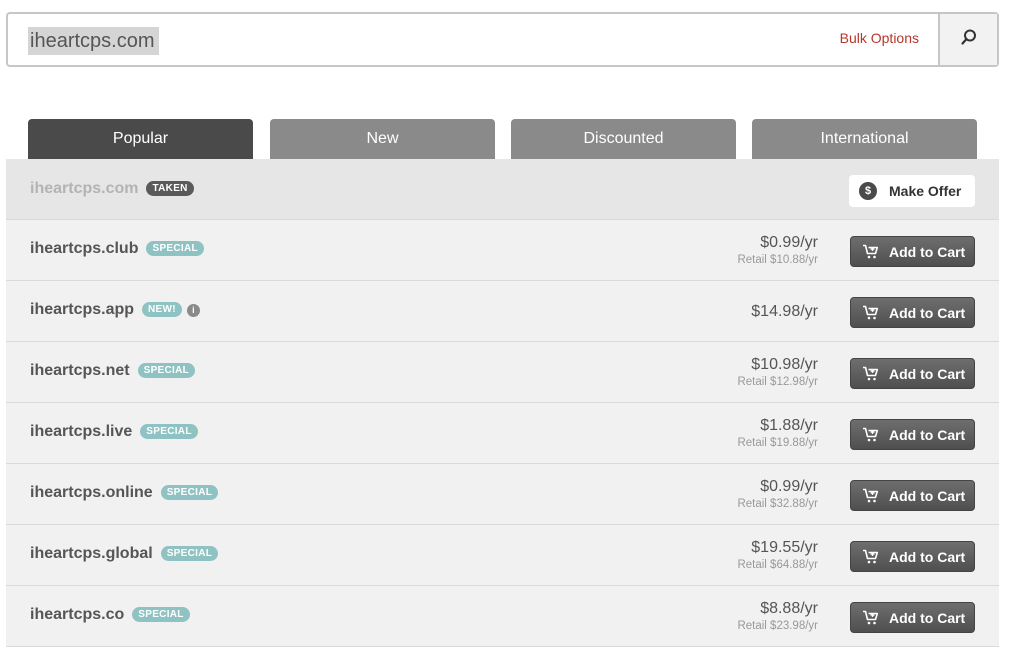 The image size is (1009, 654). Describe the element at coordinates (864, 139) in the screenshot. I see `tab-international: International` at that location.